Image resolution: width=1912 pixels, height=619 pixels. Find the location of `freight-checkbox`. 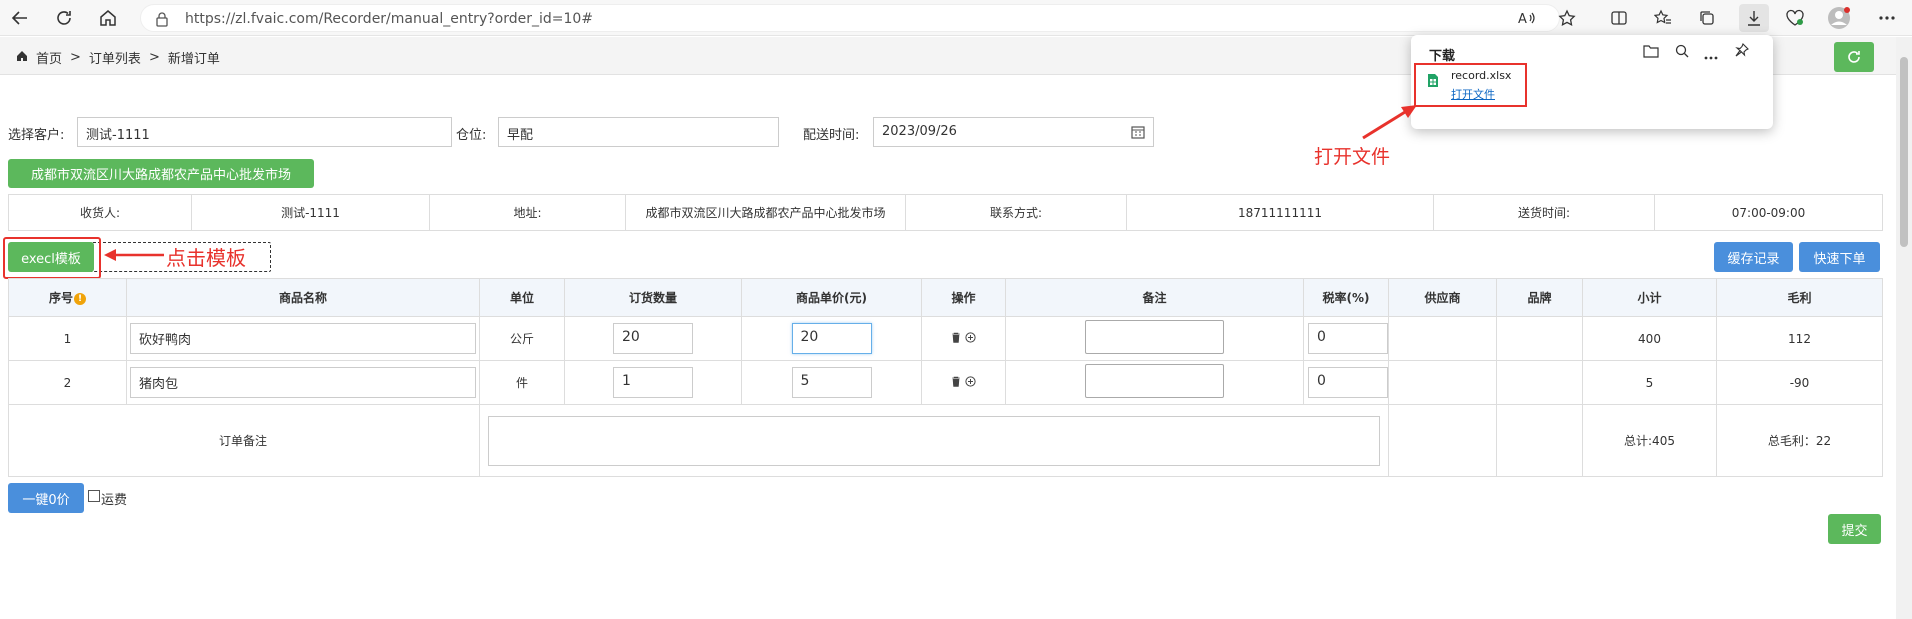

freight-checkbox is located at coordinates (94, 496).